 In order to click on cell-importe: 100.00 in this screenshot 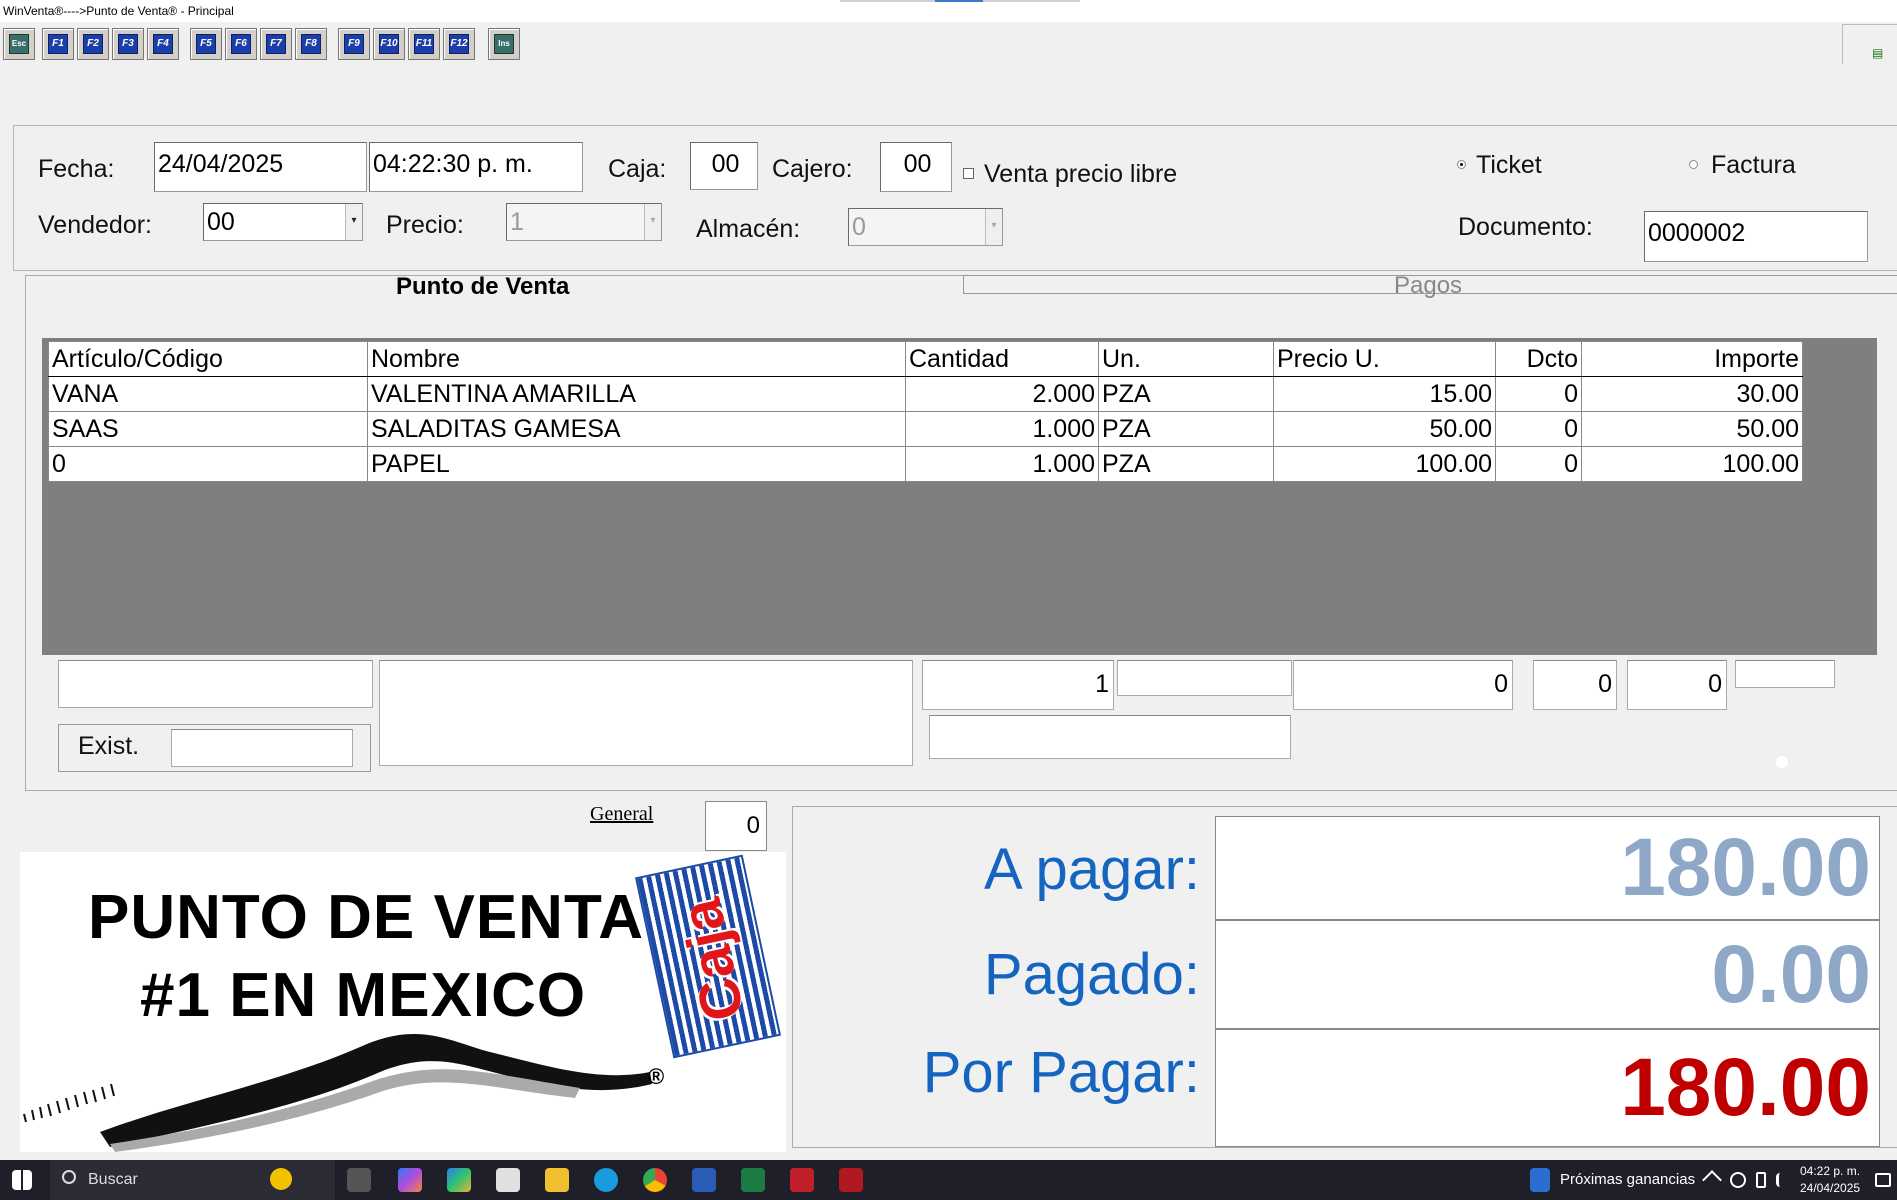, I will do `click(1692, 464)`.